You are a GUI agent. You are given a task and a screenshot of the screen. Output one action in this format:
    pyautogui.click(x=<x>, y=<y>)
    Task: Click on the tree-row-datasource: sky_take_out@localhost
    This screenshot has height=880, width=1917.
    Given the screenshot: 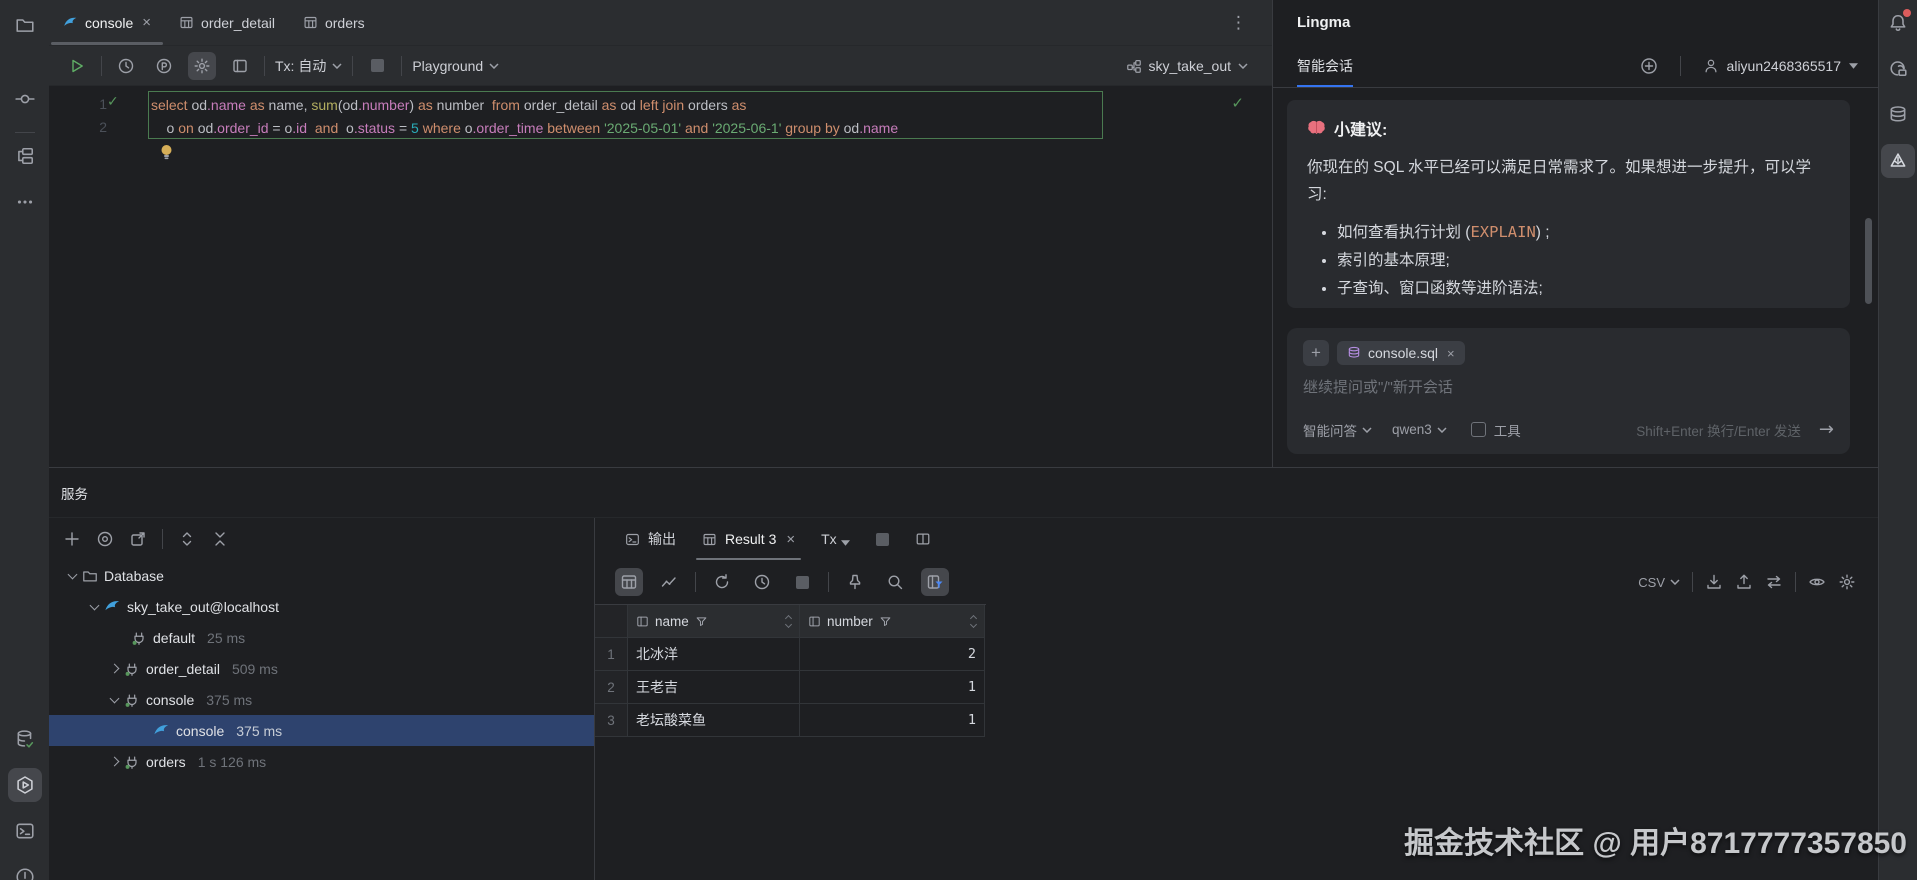 What is the action you would take?
    pyautogui.click(x=321, y=606)
    